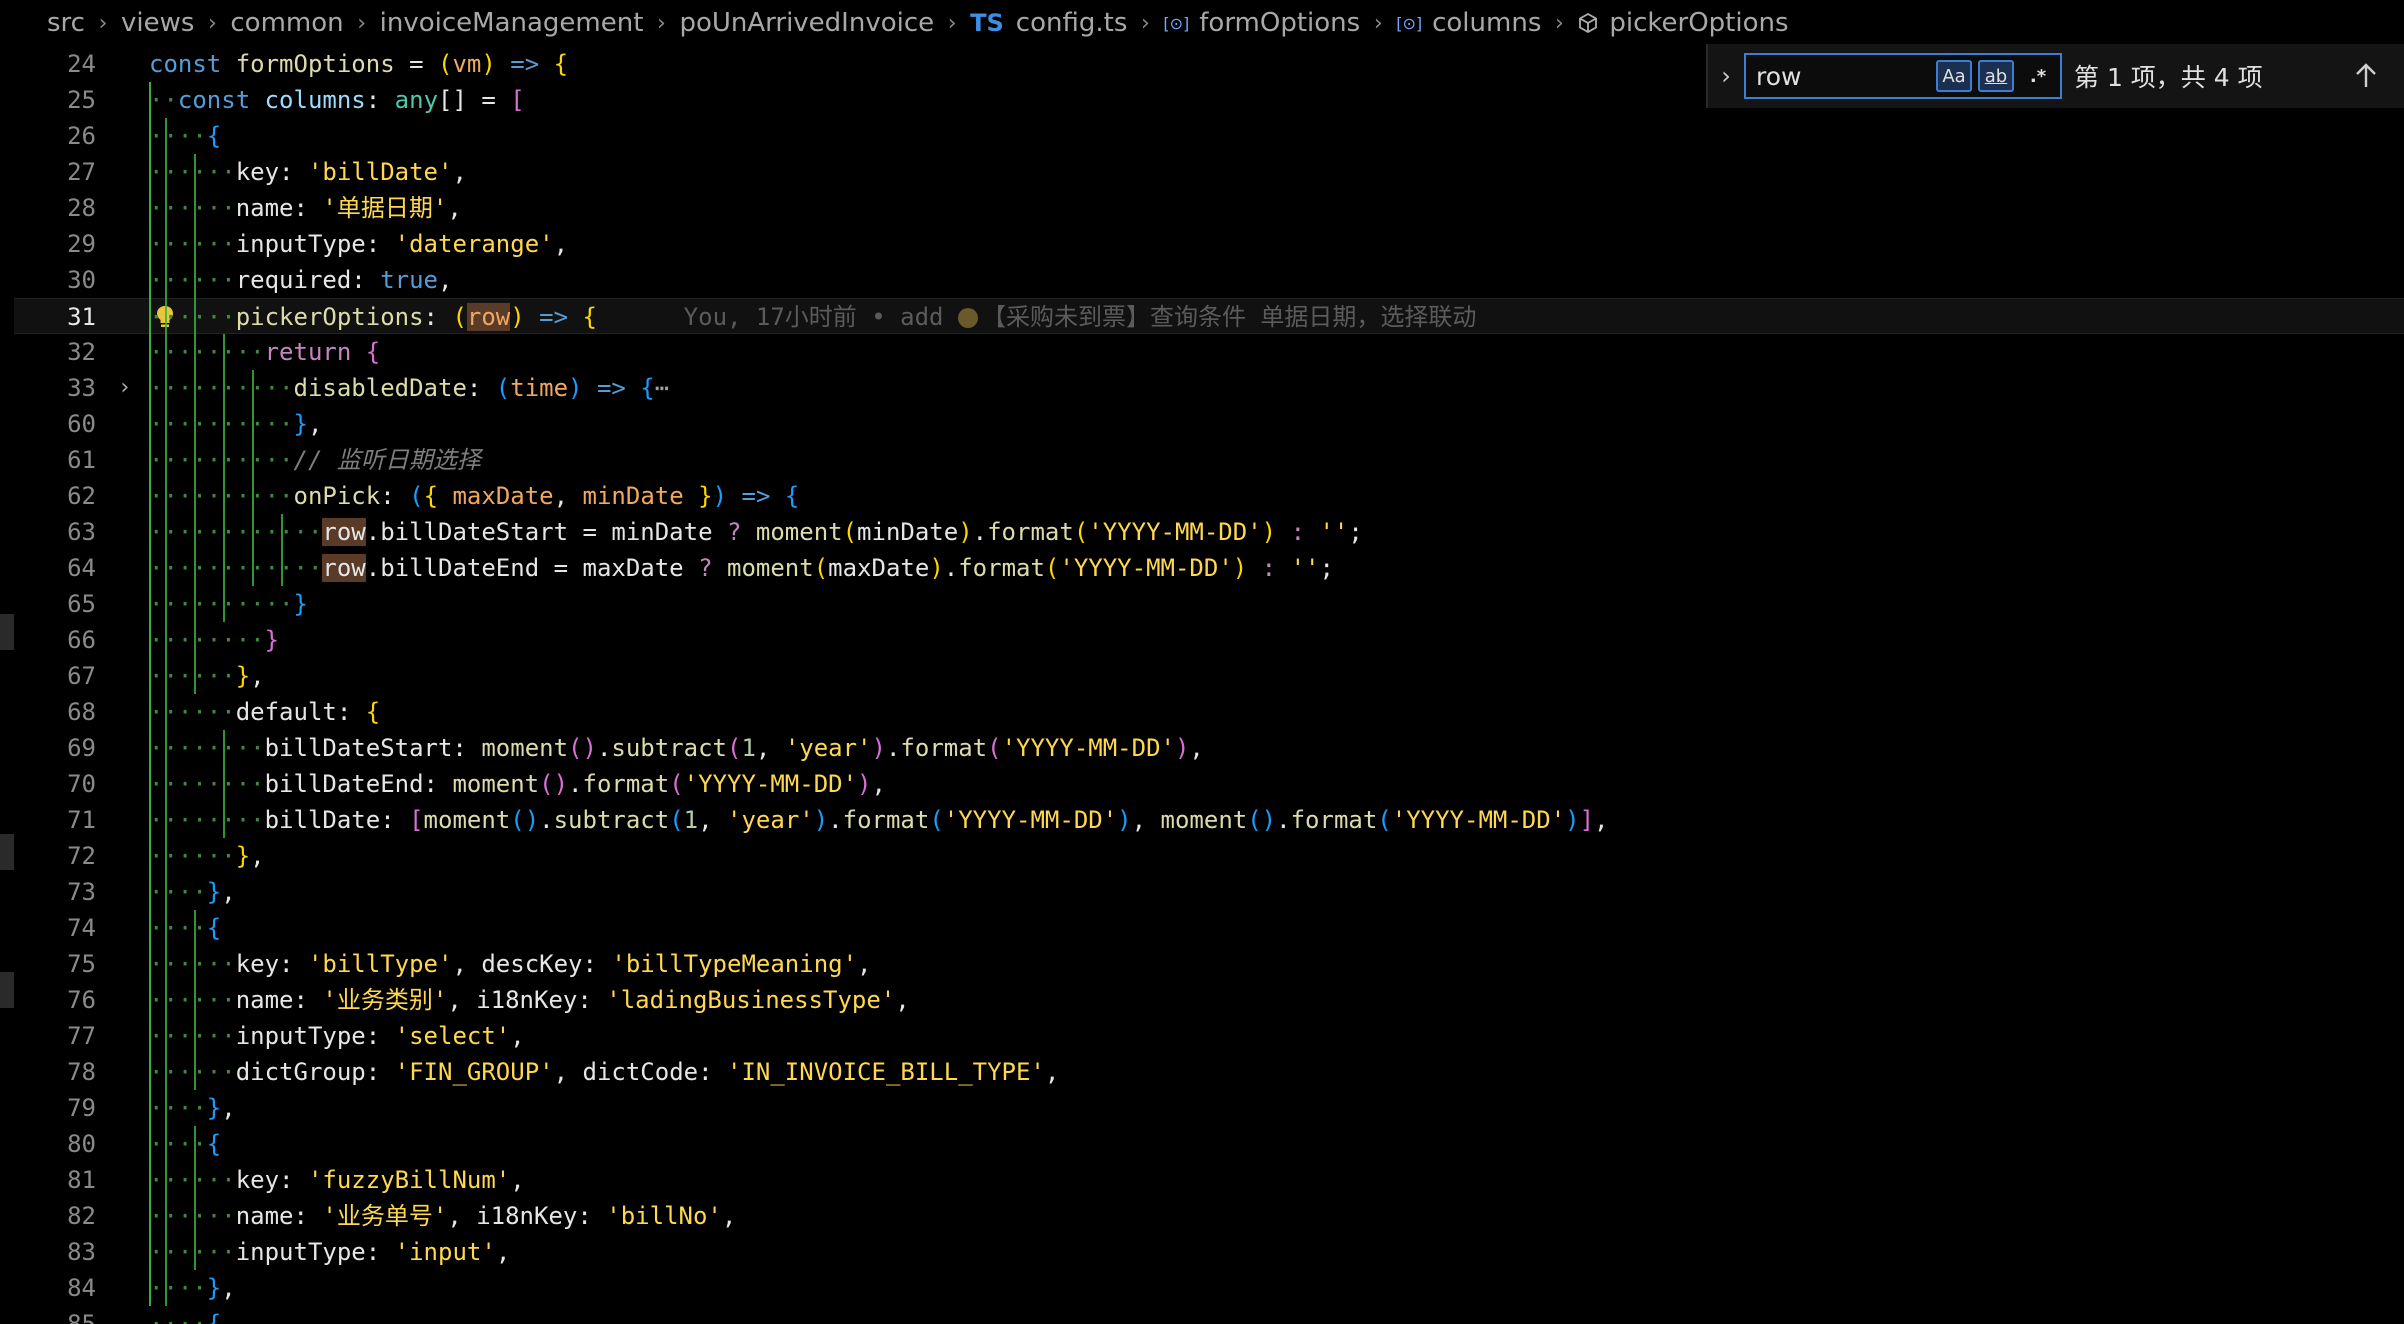  Describe the element at coordinates (1209, 712) in the screenshot. I see `code-line: 68 ······default: {` at that location.